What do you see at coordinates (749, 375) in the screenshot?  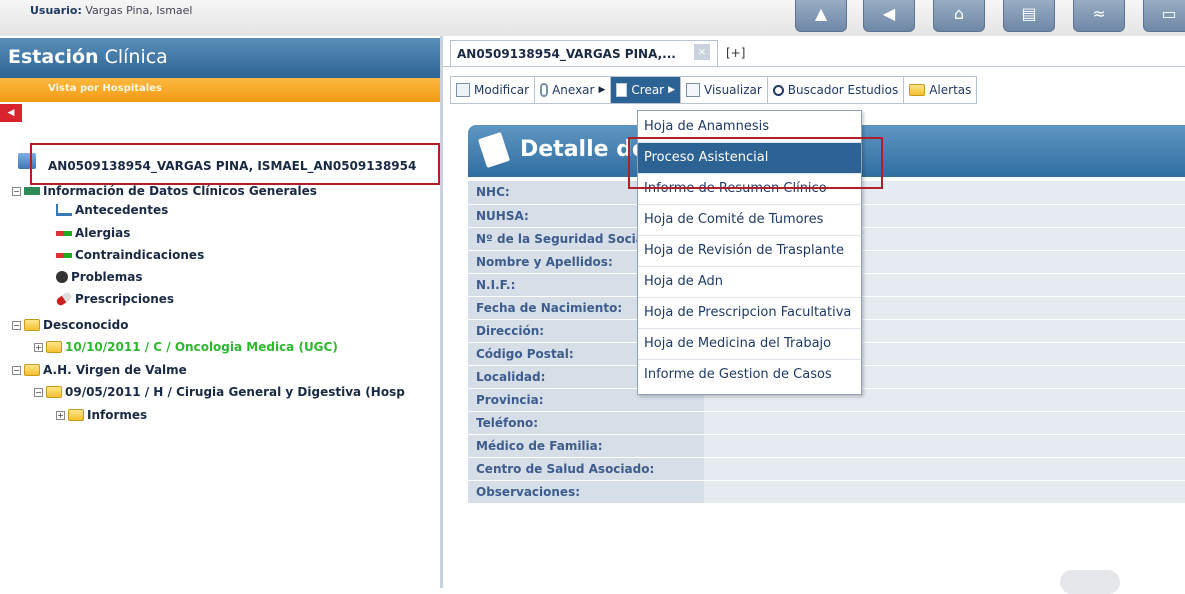 I see `menu-item-gestion-casos: Informe de Gestion de Casos` at bounding box center [749, 375].